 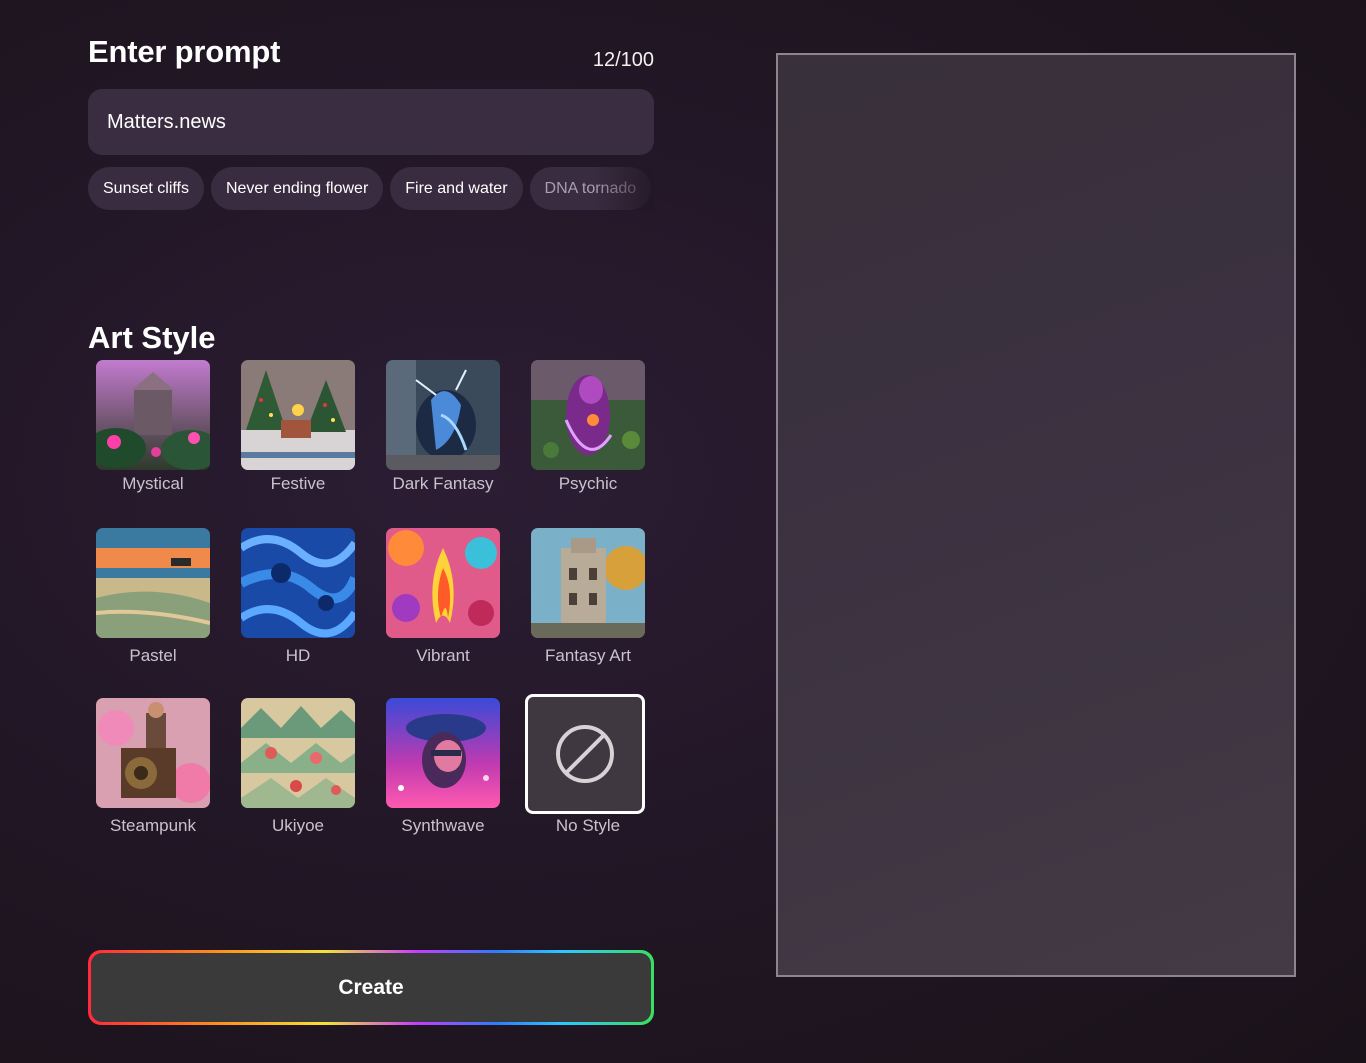 I want to click on vibrant-thumbnail, so click(x=443, y=583).